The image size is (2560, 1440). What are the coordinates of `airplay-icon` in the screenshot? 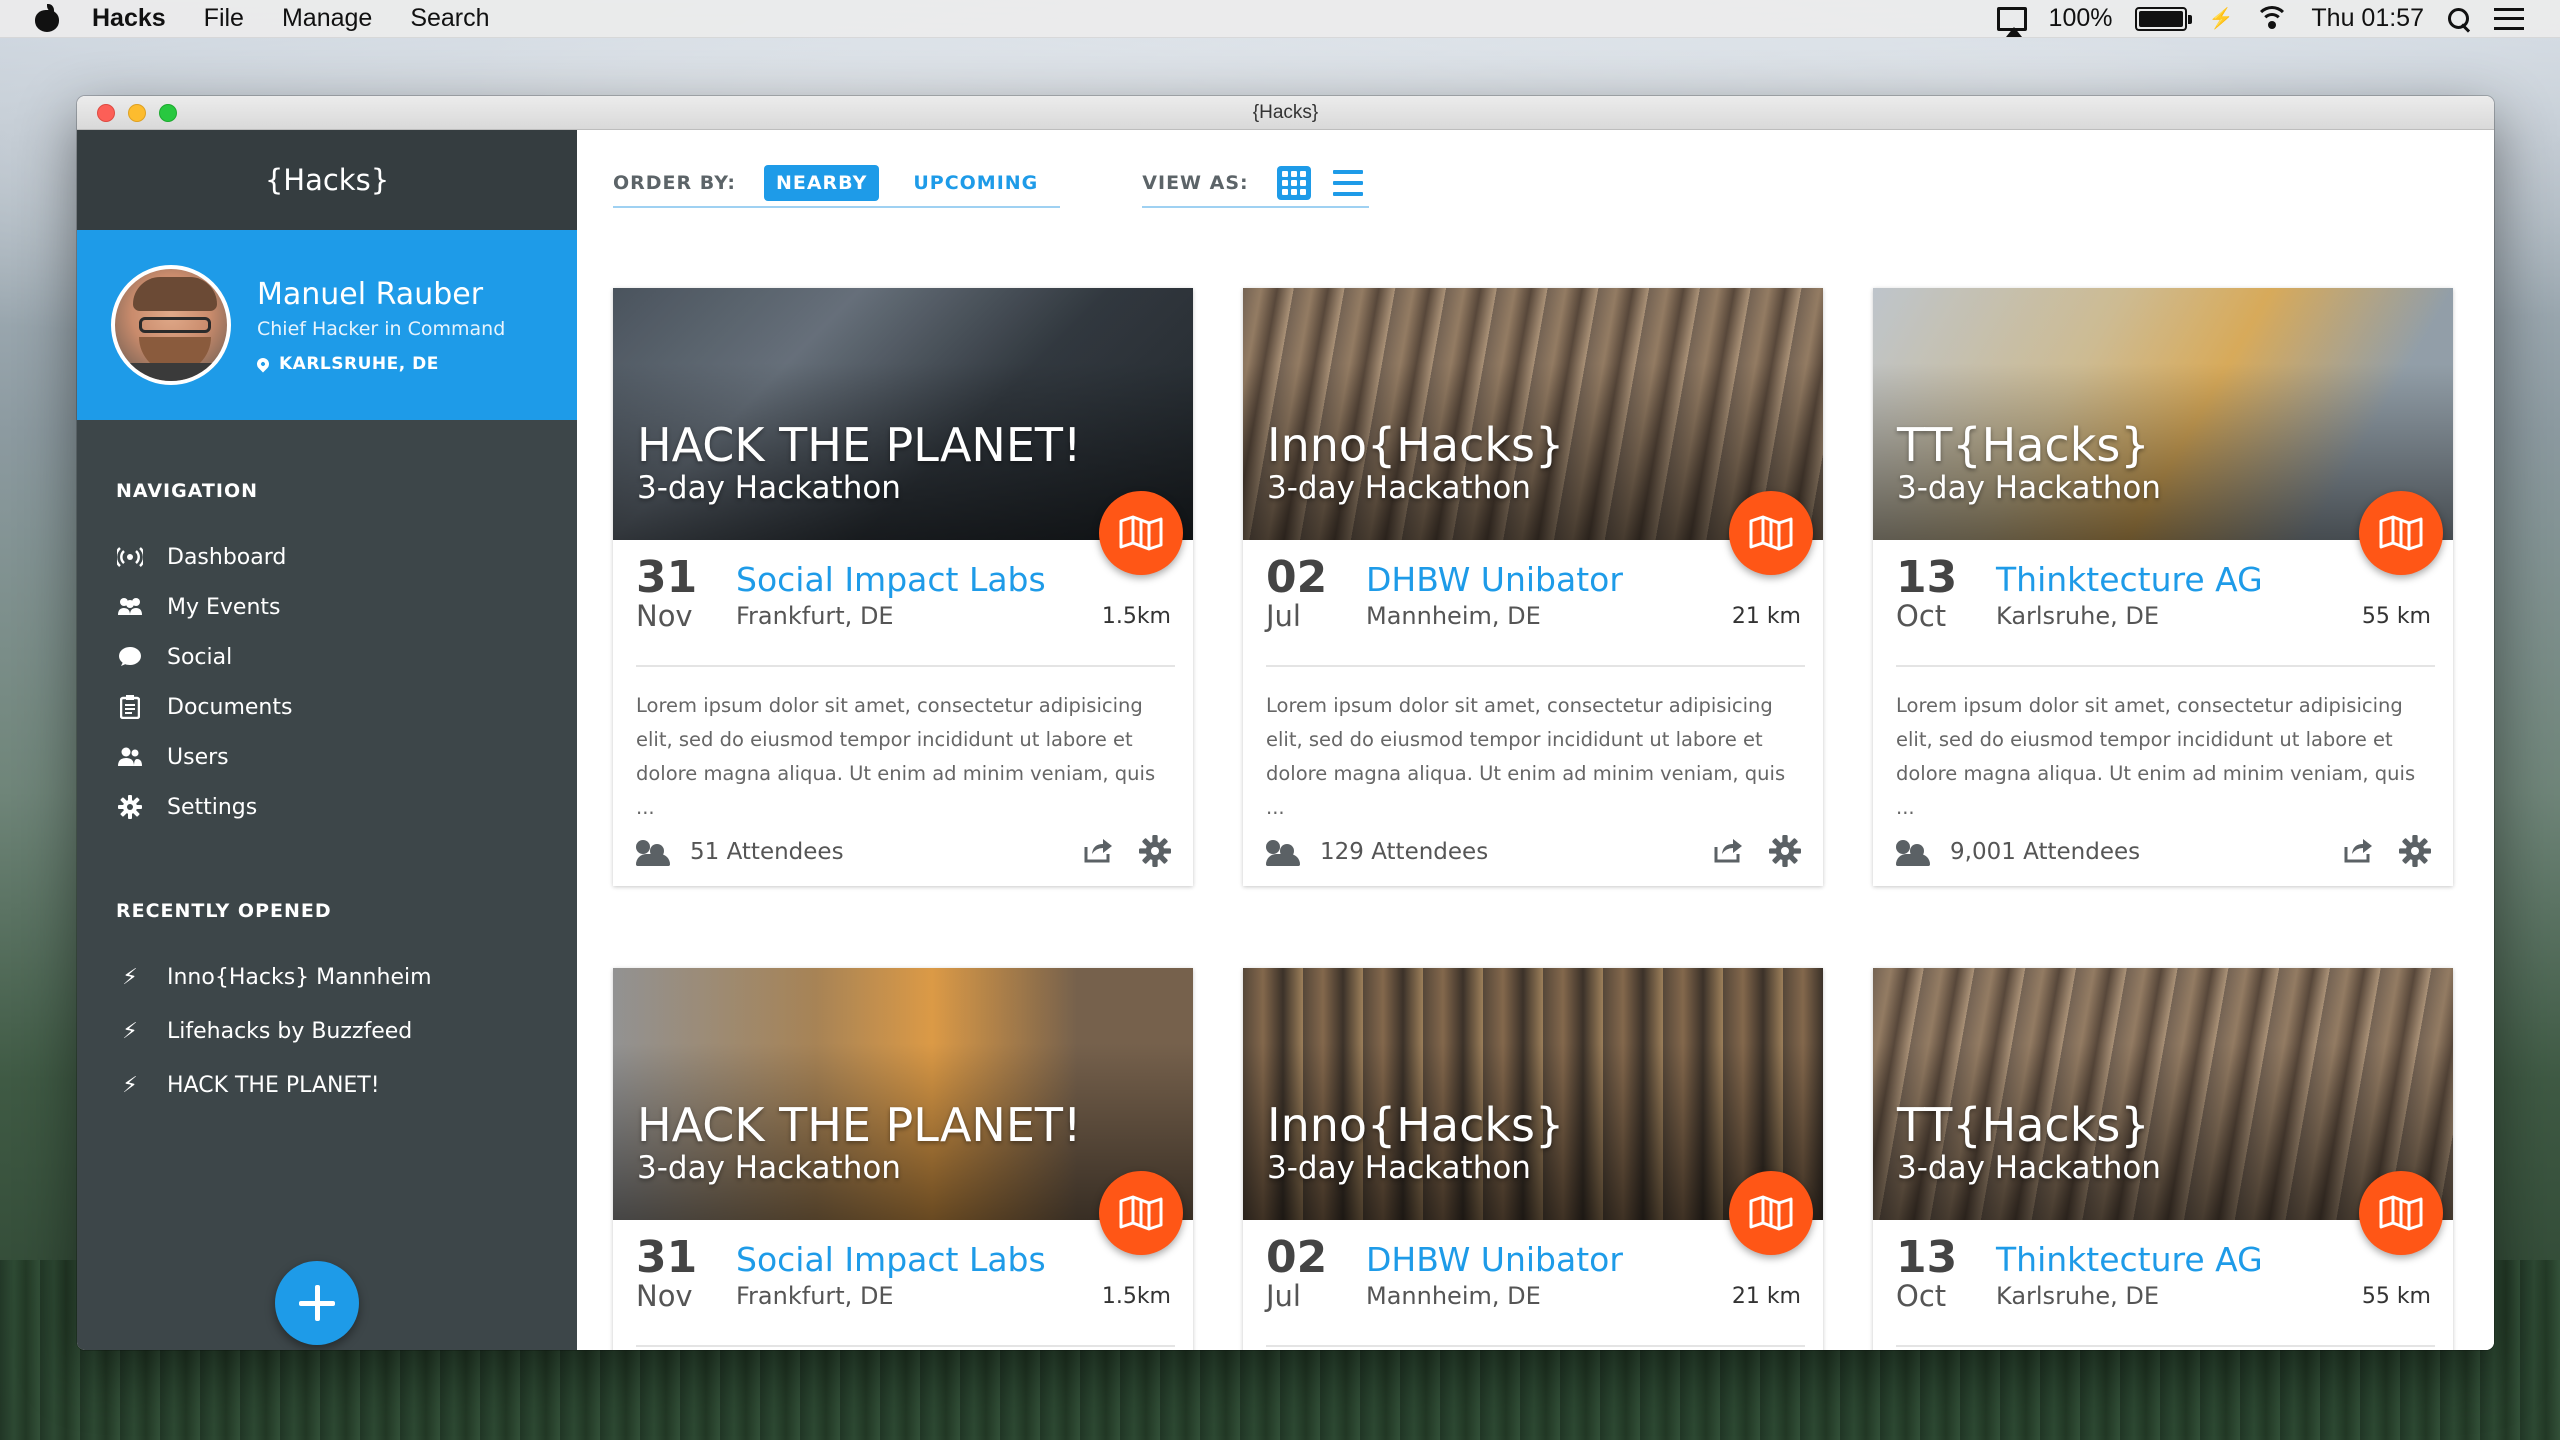 It's located at (2011, 21).